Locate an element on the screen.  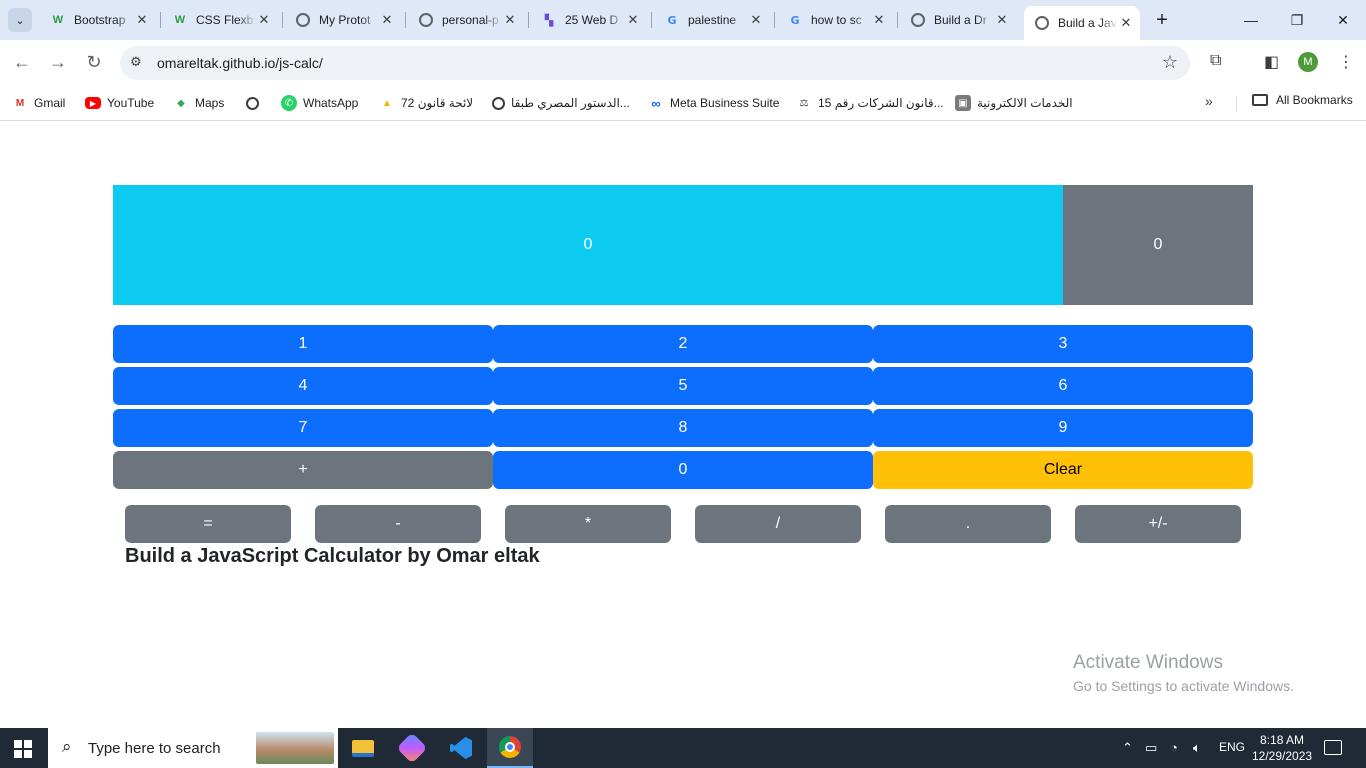
bookmark-label: الخدمات الالكترونية is located at coordinates (1025, 103).